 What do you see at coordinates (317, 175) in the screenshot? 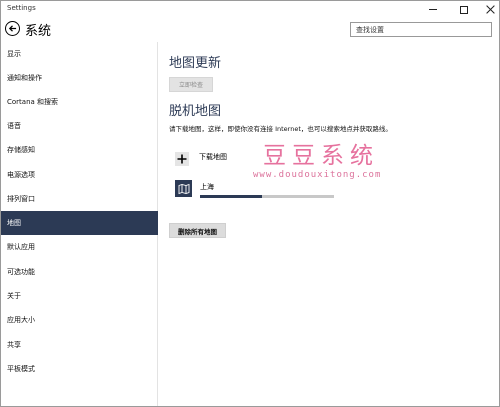
I see `watermark-url: www.doudouxitong.com` at bounding box center [317, 175].